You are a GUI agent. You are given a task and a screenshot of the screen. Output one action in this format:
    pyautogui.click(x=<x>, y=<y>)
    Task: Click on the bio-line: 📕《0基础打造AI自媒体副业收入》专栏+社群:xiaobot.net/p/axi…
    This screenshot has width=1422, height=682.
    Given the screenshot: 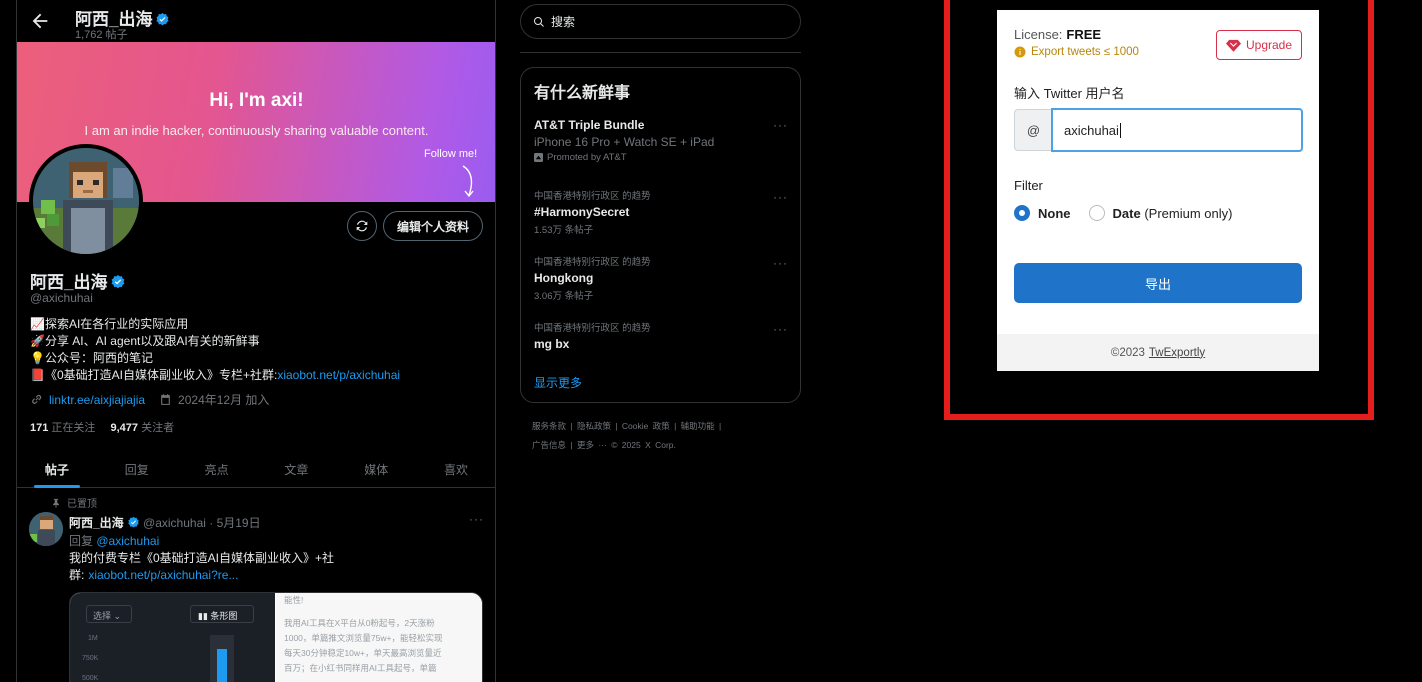 What is the action you would take?
    pyautogui.click(x=215, y=375)
    